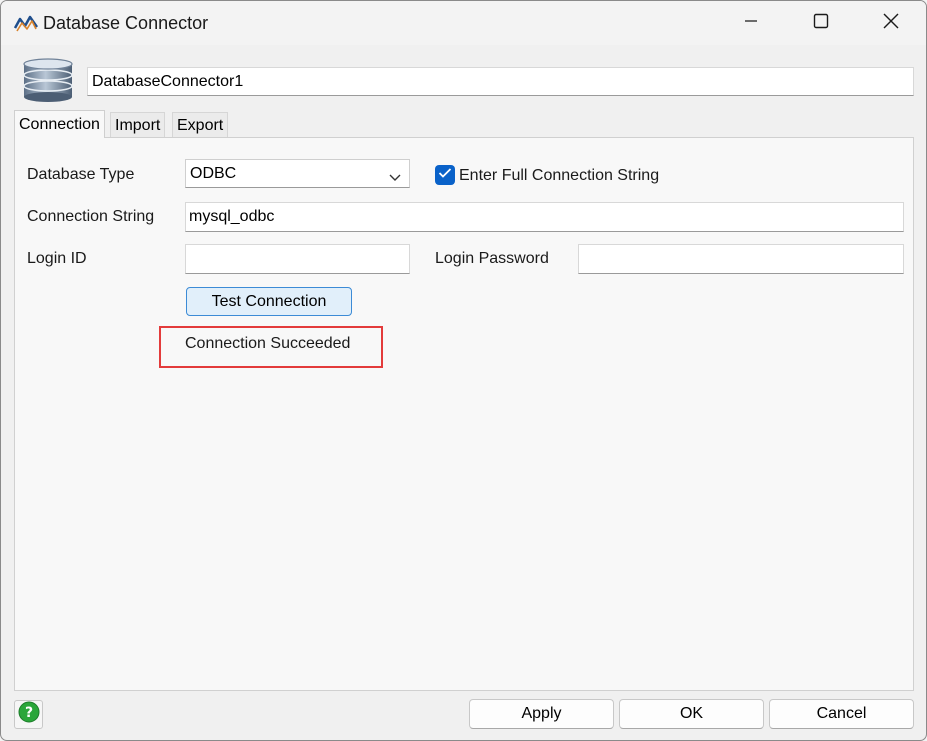  Describe the element at coordinates (297, 259) in the screenshot. I see `login-id-input` at that location.